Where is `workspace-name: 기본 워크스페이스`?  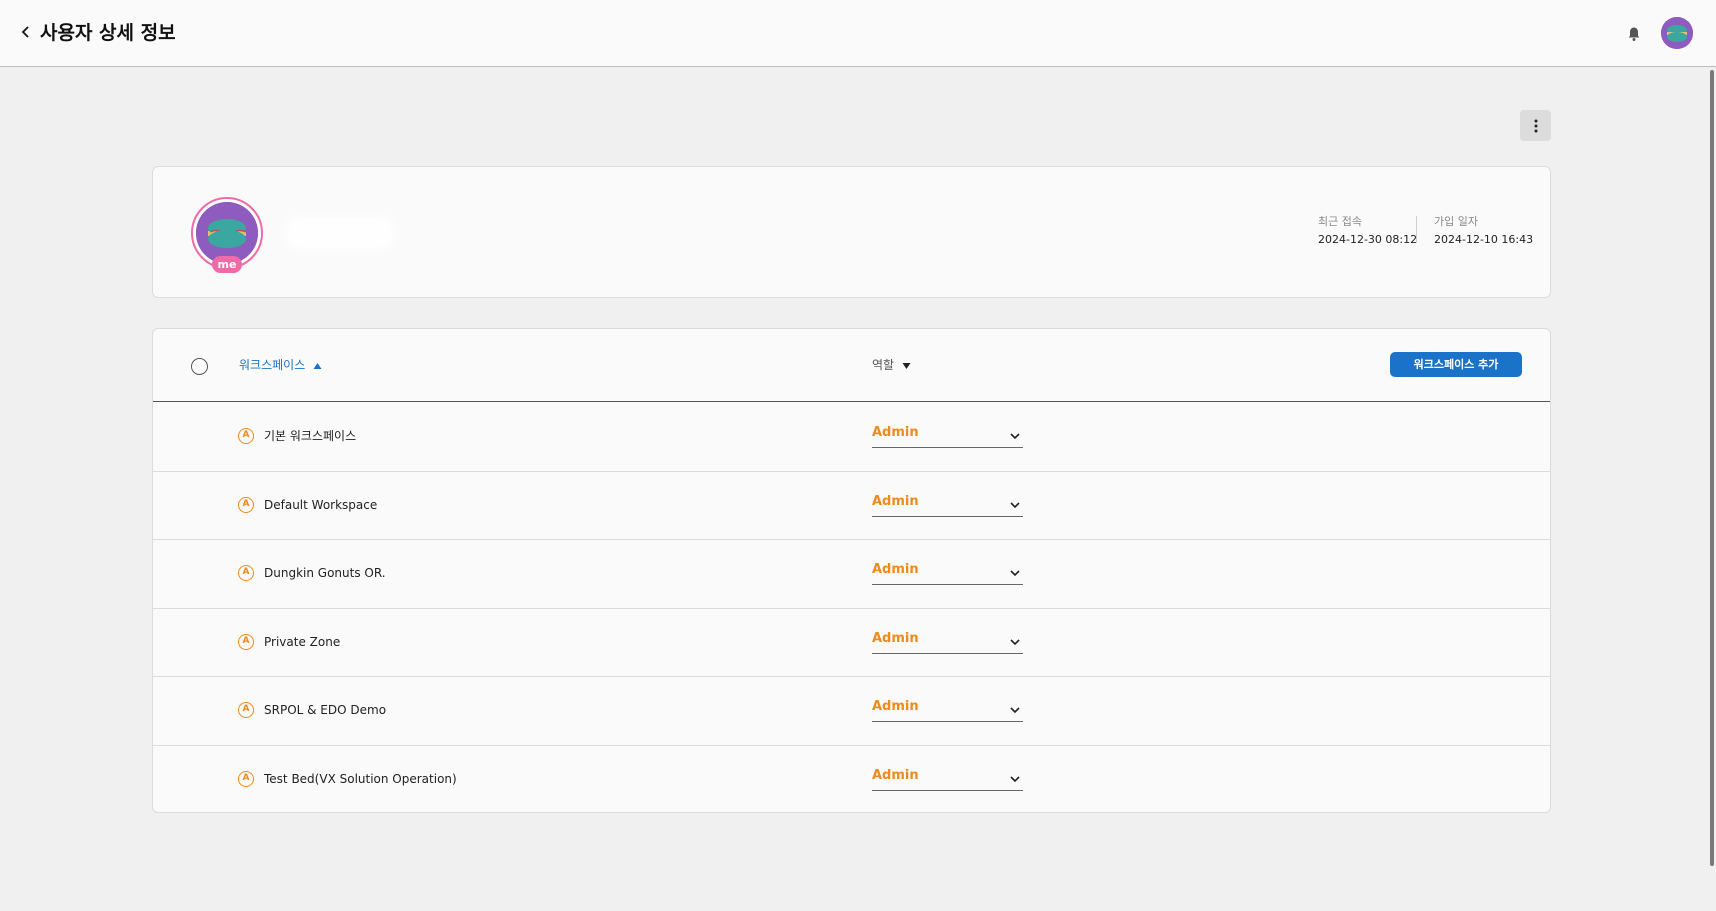
workspace-name: 기본 워크스페이스 is located at coordinates (310, 436).